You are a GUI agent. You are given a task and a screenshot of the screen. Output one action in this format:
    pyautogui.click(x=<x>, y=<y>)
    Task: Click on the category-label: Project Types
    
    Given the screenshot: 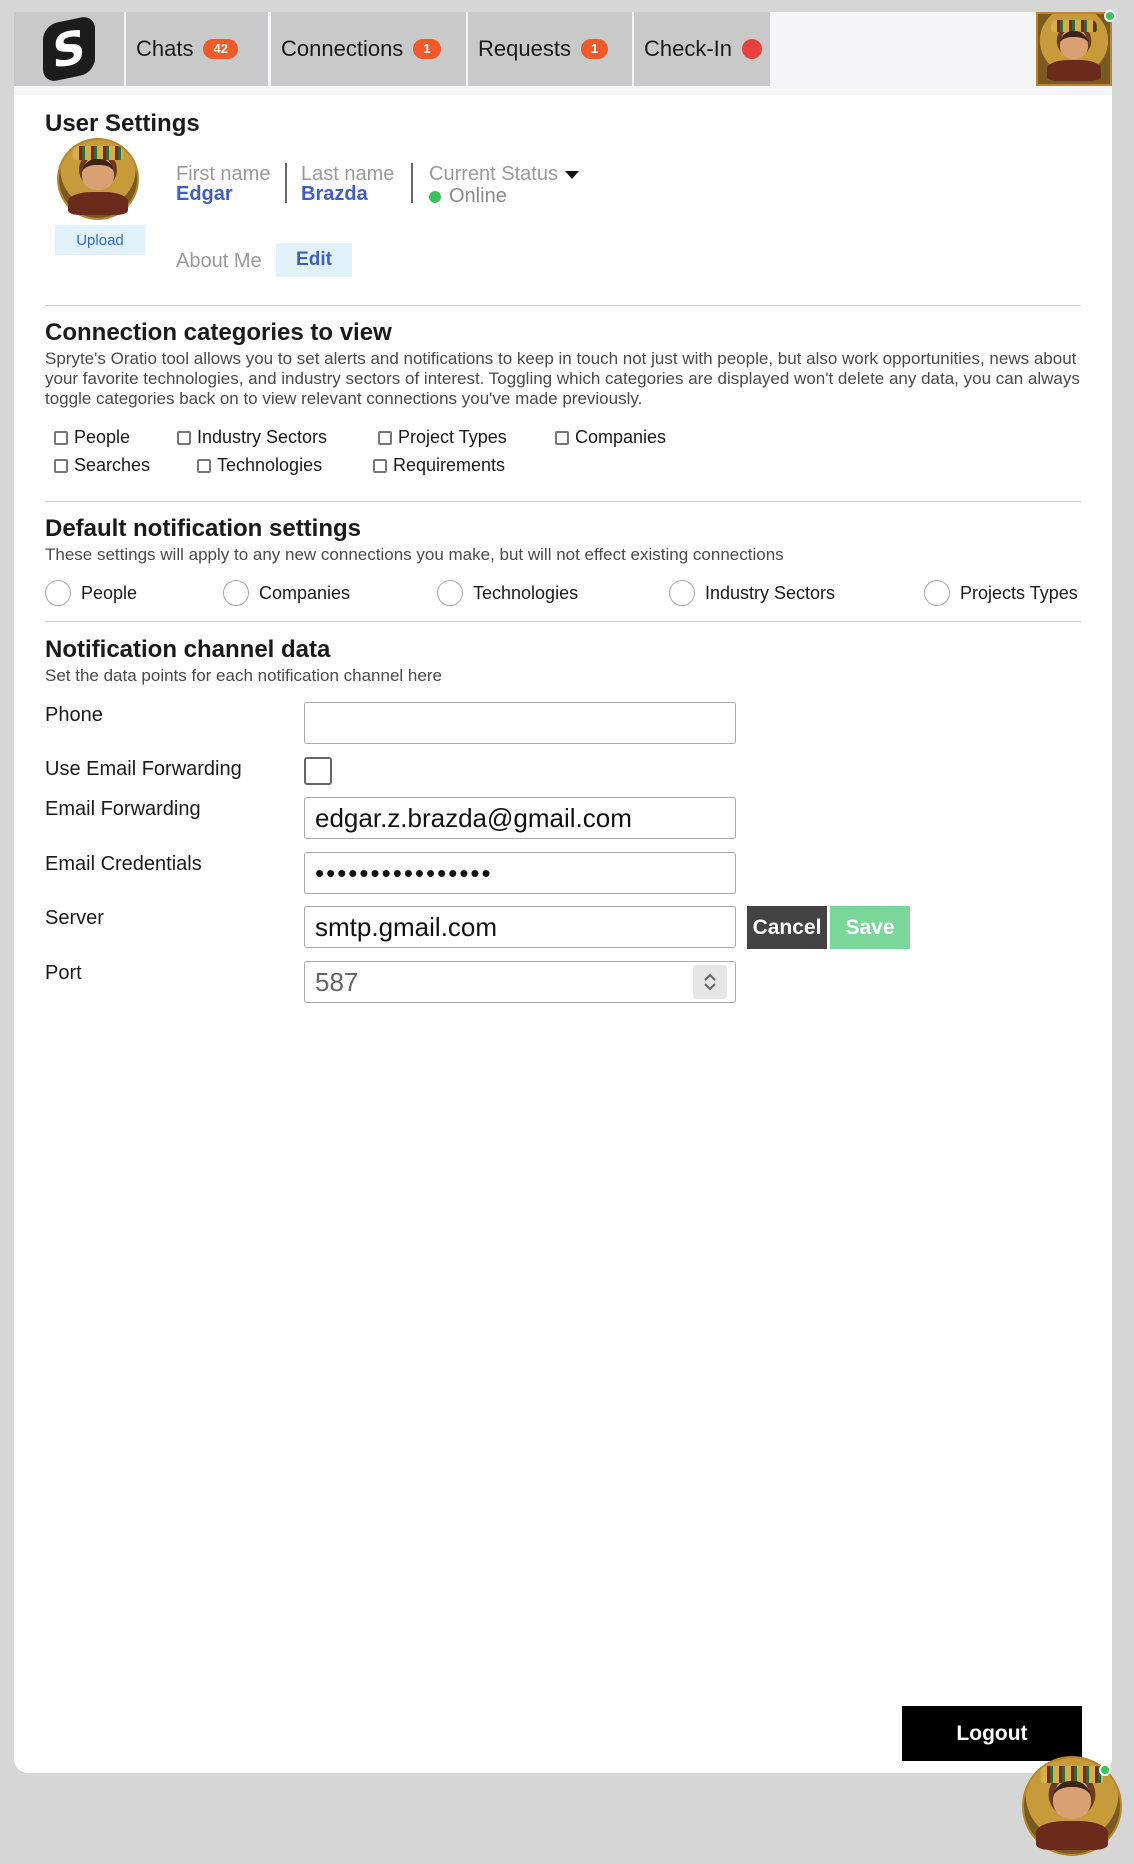 What is the action you would take?
    pyautogui.click(x=452, y=437)
    